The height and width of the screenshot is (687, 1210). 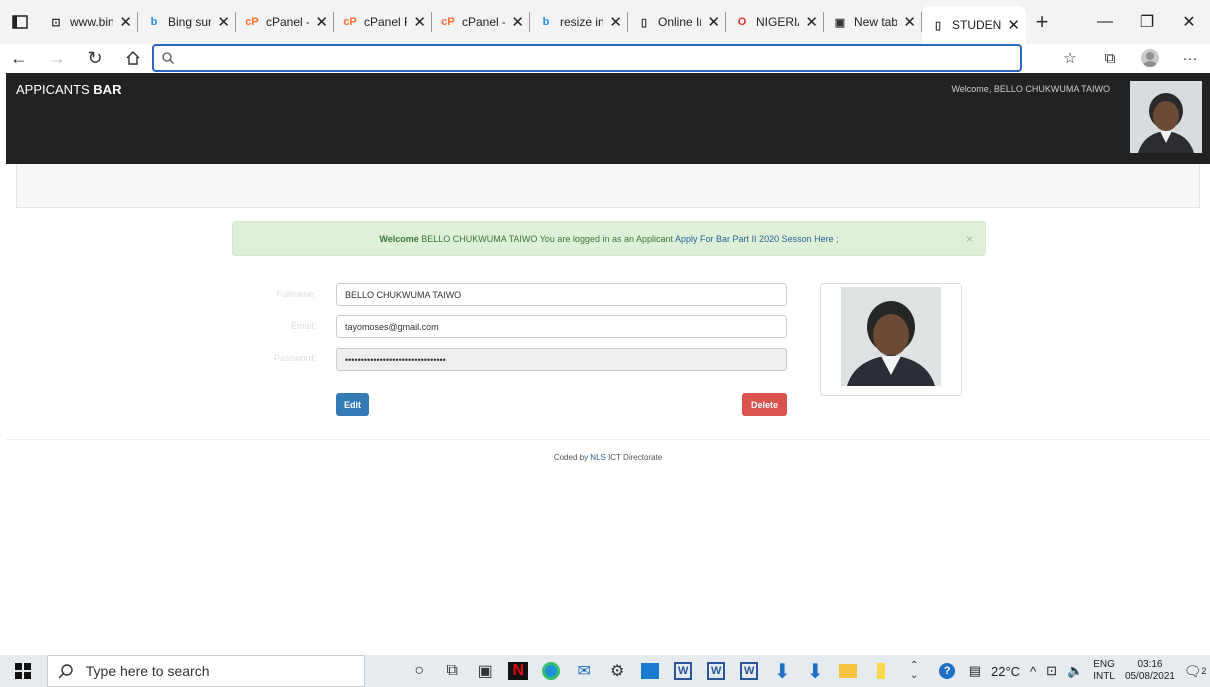 What do you see at coordinates (452, 671) in the screenshot?
I see `task-view-icon: ⧉` at bounding box center [452, 671].